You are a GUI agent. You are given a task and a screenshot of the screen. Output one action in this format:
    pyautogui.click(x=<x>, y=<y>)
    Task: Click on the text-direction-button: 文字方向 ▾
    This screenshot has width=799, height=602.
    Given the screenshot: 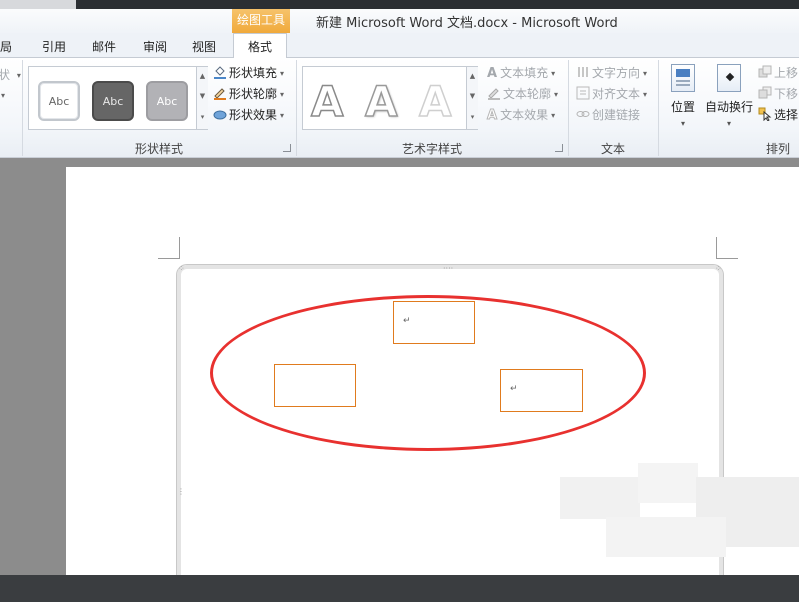 What is the action you would take?
    pyautogui.click(x=611, y=72)
    